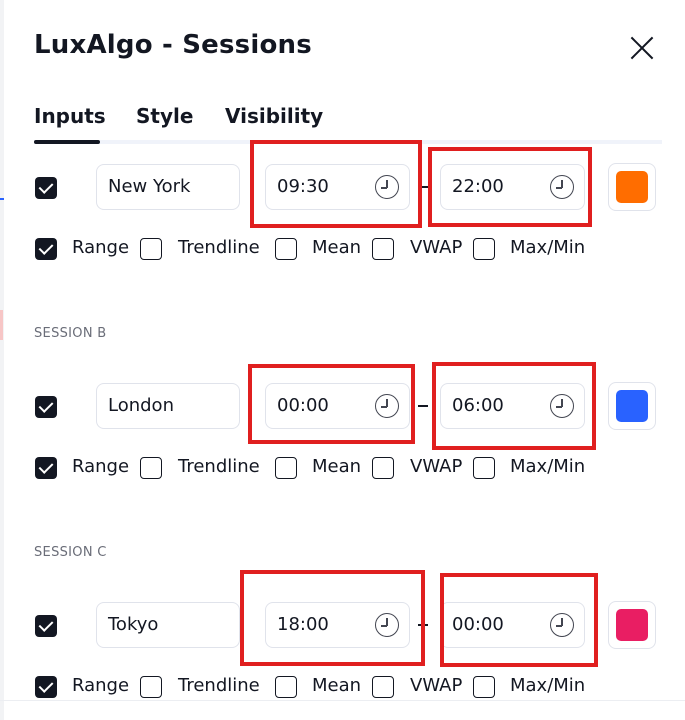 Image resolution: width=685 pixels, height=720 pixels. Describe the element at coordinates (478, 405) in the screenshot. I see `session-b-end-time-value: 06:00` at that location.